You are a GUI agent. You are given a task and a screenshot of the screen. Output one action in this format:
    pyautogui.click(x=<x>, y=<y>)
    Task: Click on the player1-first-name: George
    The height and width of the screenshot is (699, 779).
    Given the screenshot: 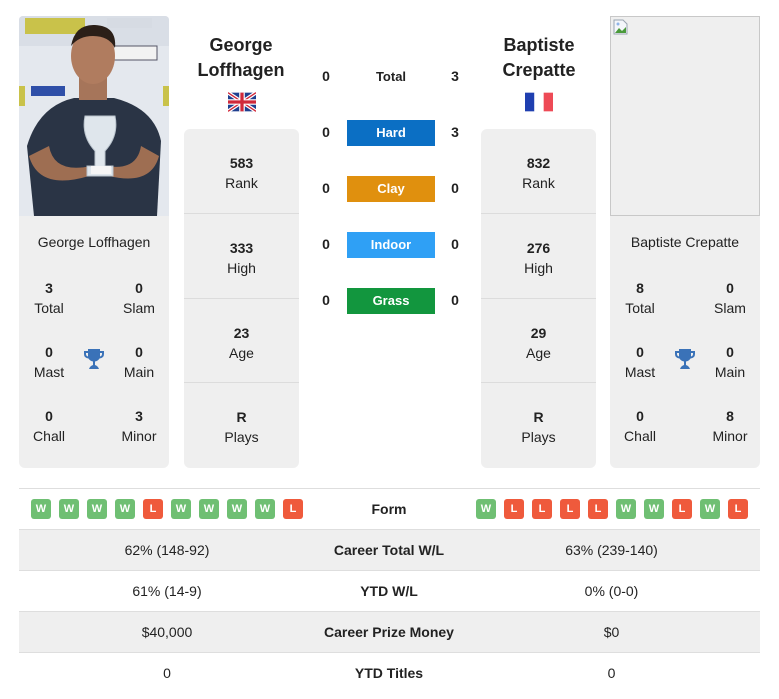 What is the action you would take?
    pyautogui.click(x=241, y=45)
    